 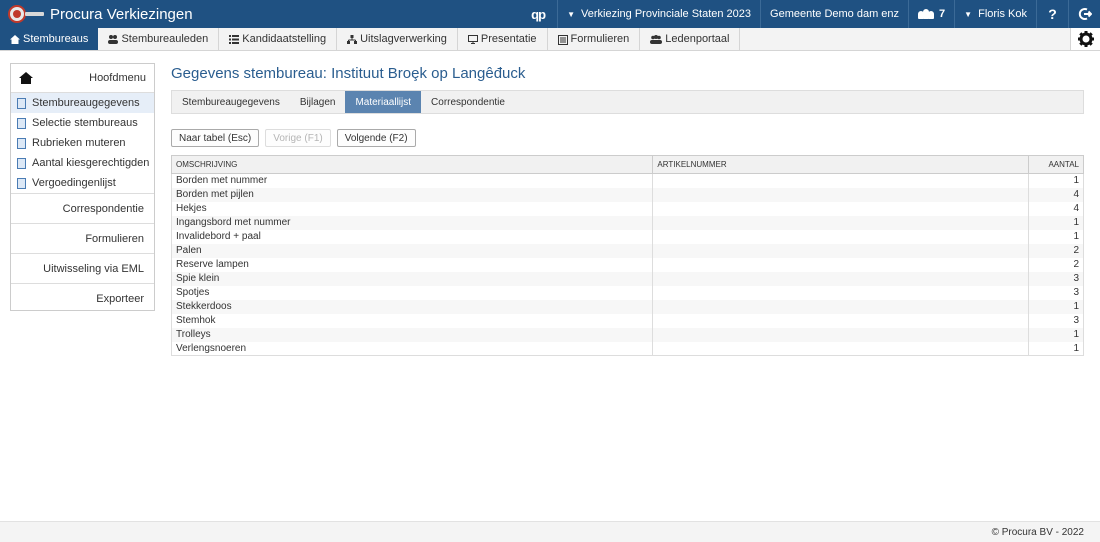 I want to click on help-icon: ?, so click(x=1052, y=14).